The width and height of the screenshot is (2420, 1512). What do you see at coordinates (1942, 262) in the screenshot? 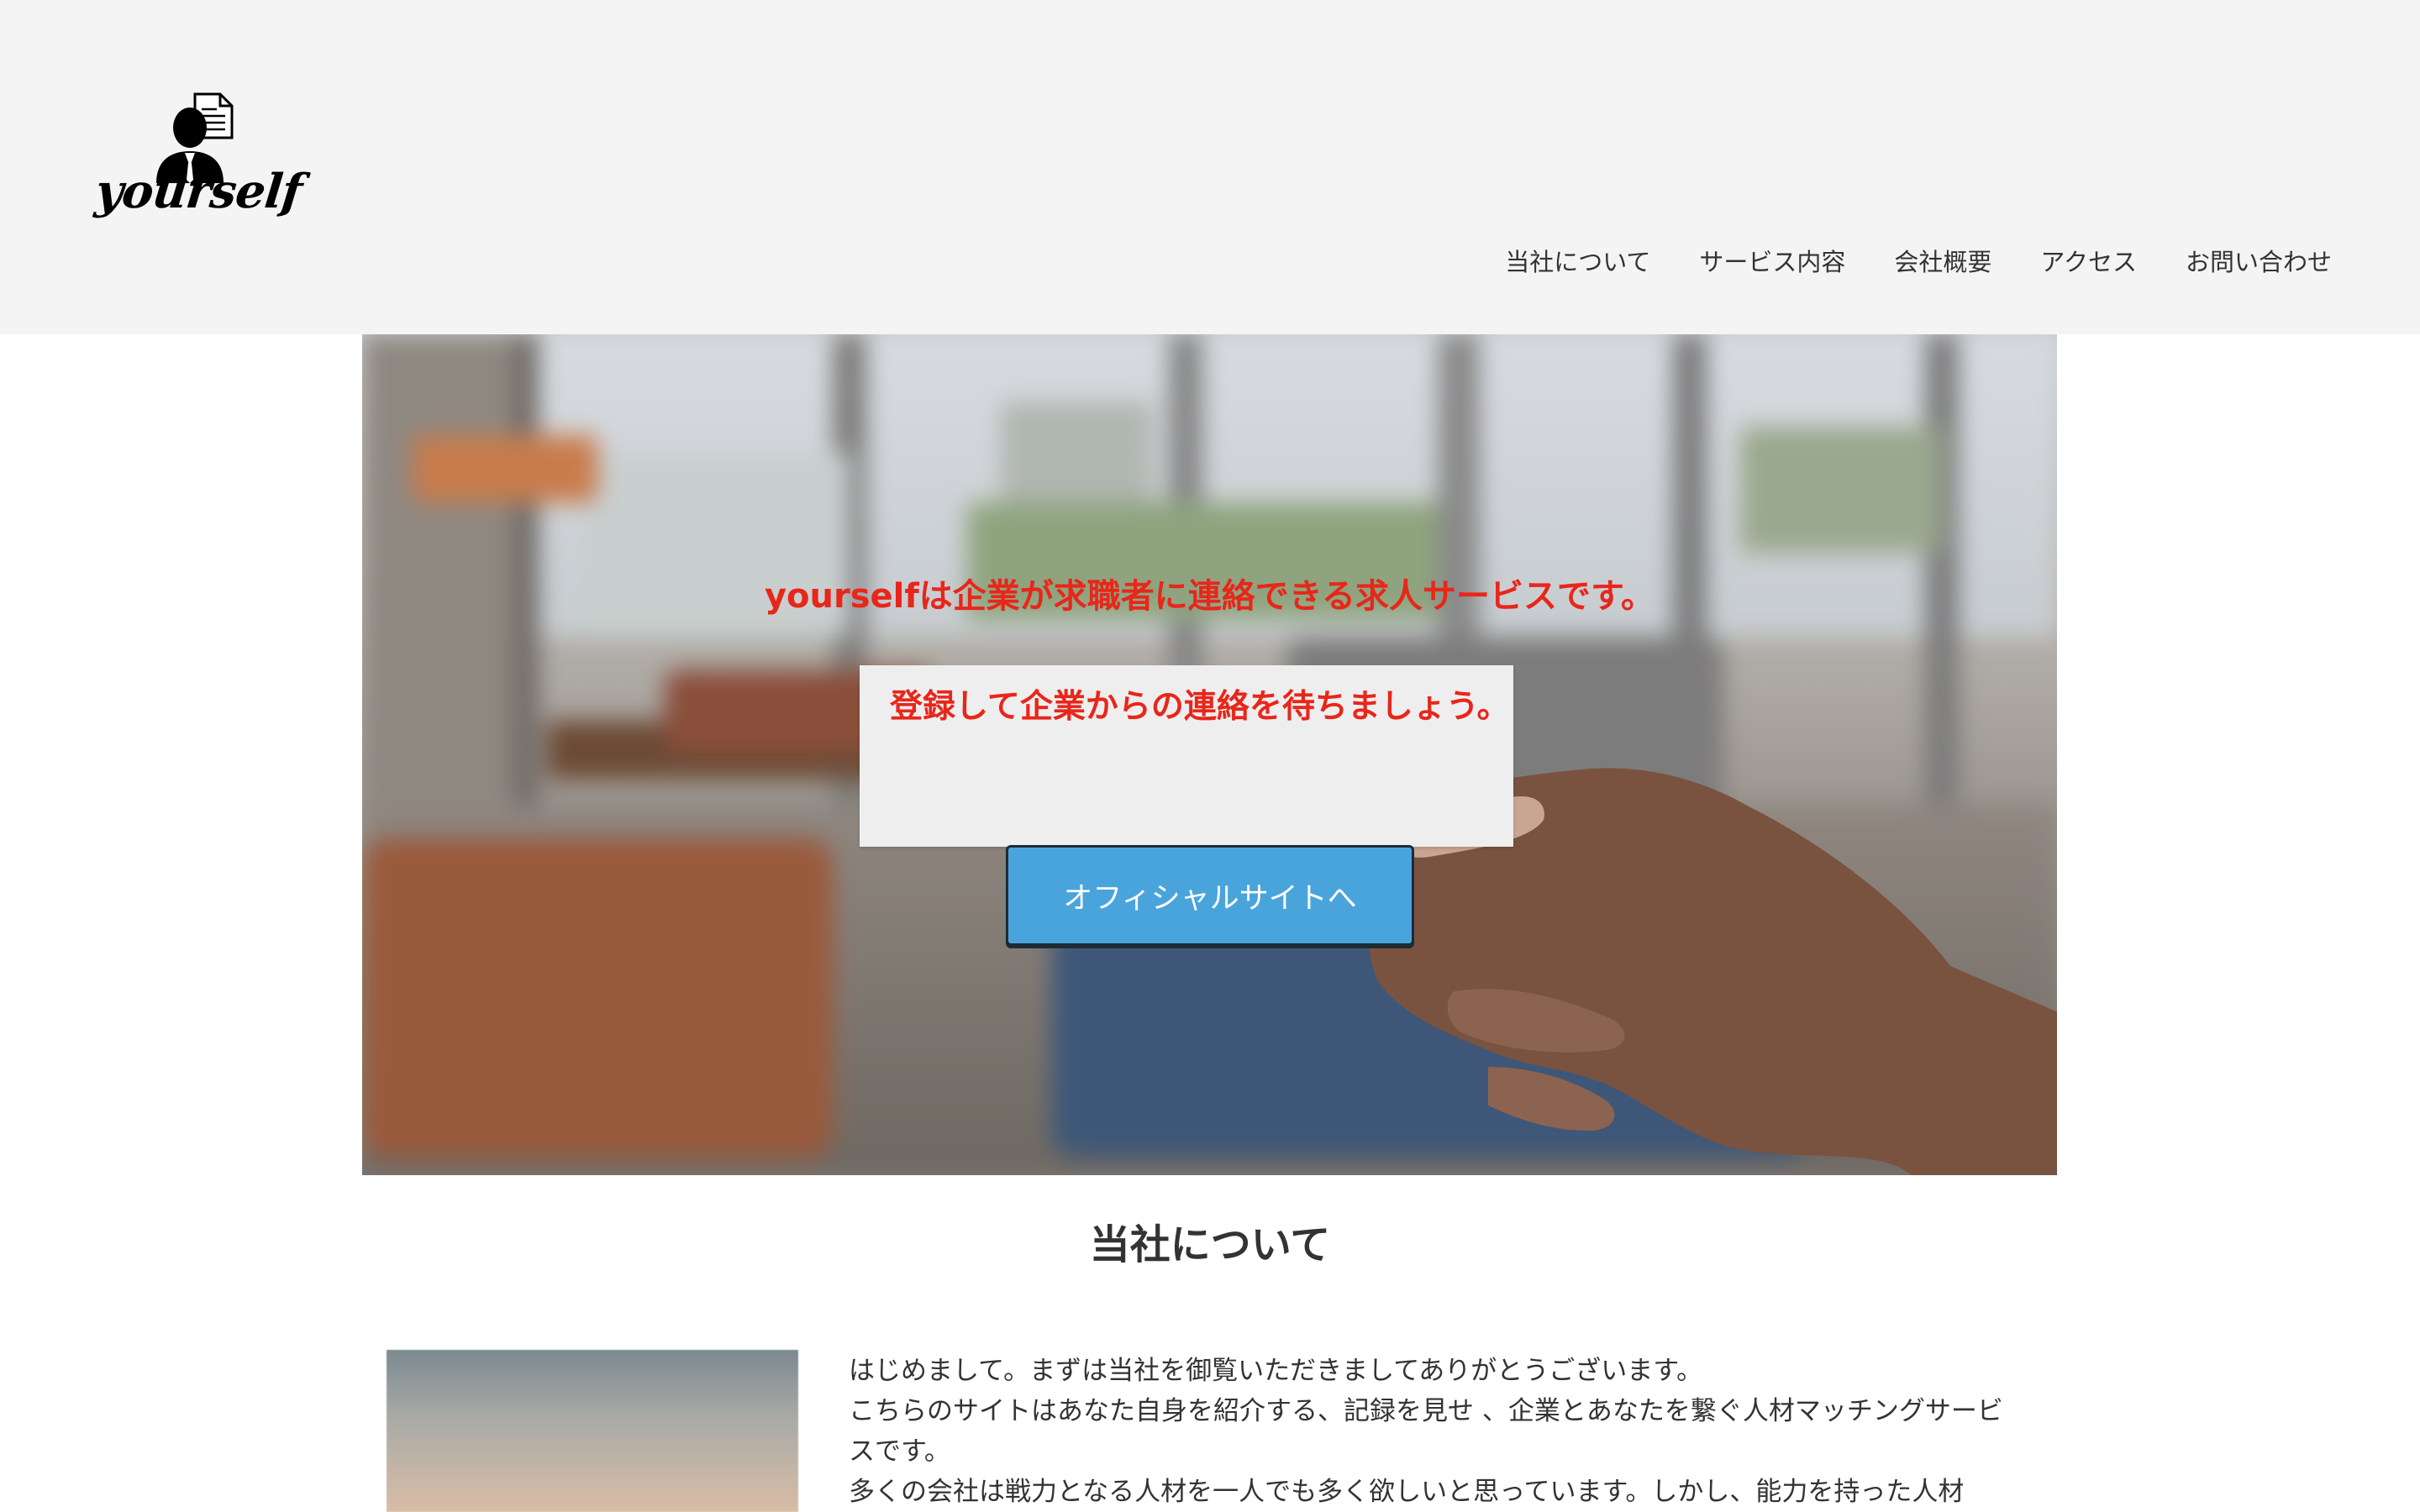
I see `nav-item-company: 会社概要` at bounding box center [1942, 262].